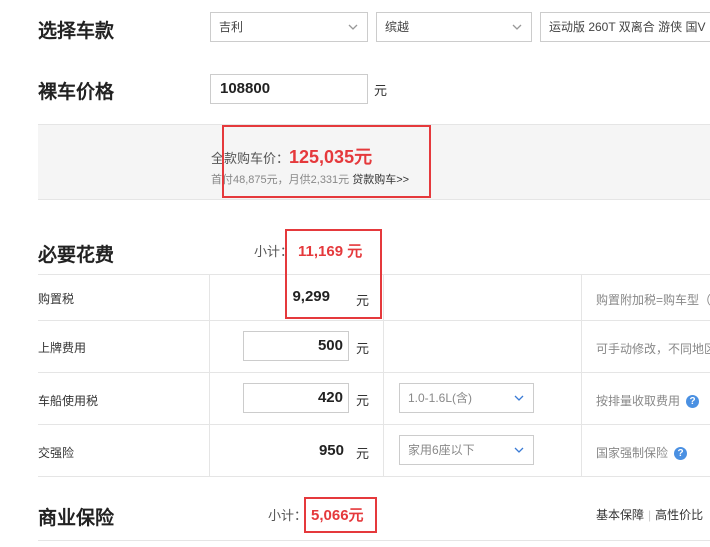 This screenshot has width=710, height=547. Describe the element at coordinates (653, 300) in the screenshot. I see `purchase-tax-note: 购置附加税=购车型（` at that location.